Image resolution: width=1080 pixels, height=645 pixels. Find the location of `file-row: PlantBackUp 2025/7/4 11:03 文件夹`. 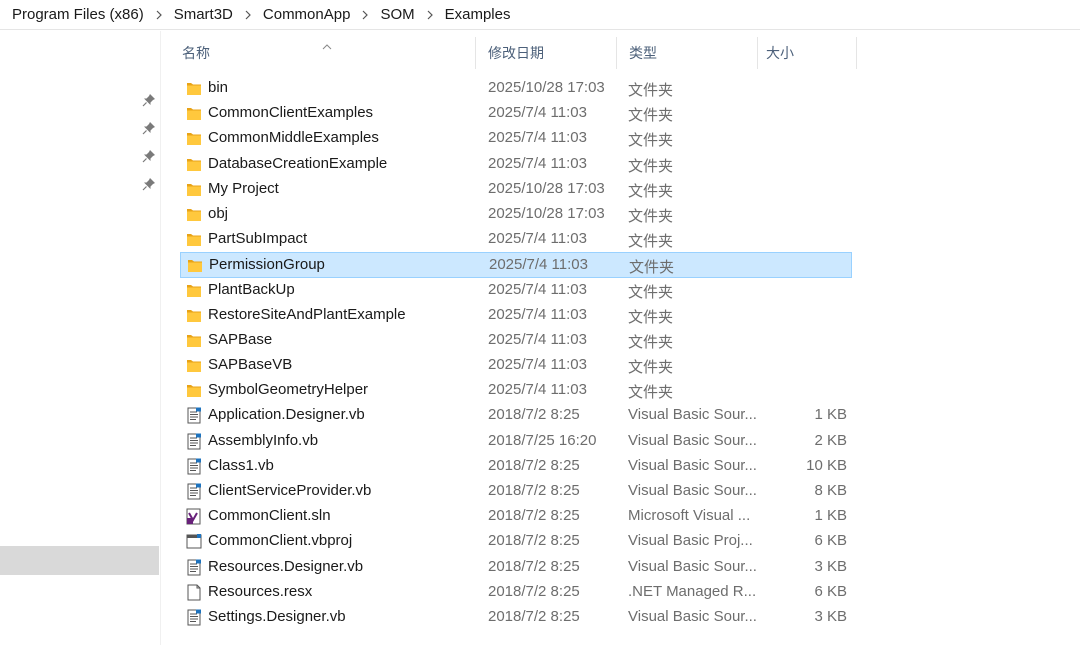

file-row: PlantBackUp 2025/7/4 11:03 文件夹 is located at coordinates (516, 290).